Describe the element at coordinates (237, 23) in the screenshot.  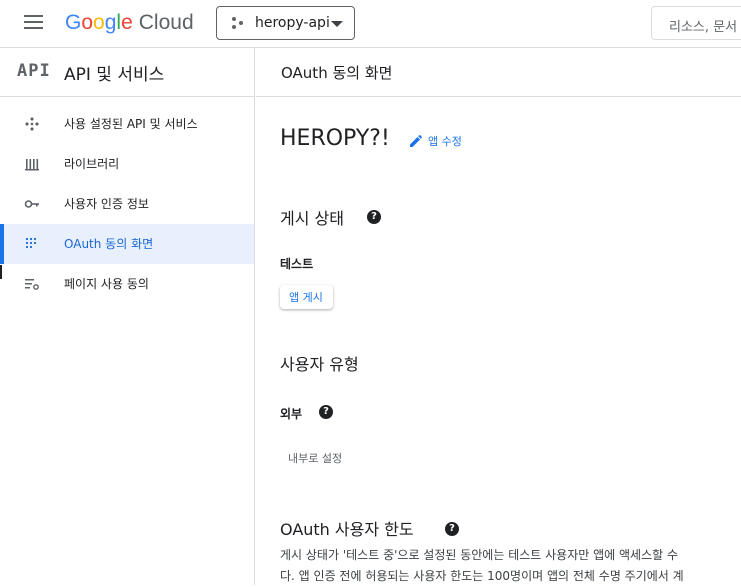
I see `project-icon` at that location.